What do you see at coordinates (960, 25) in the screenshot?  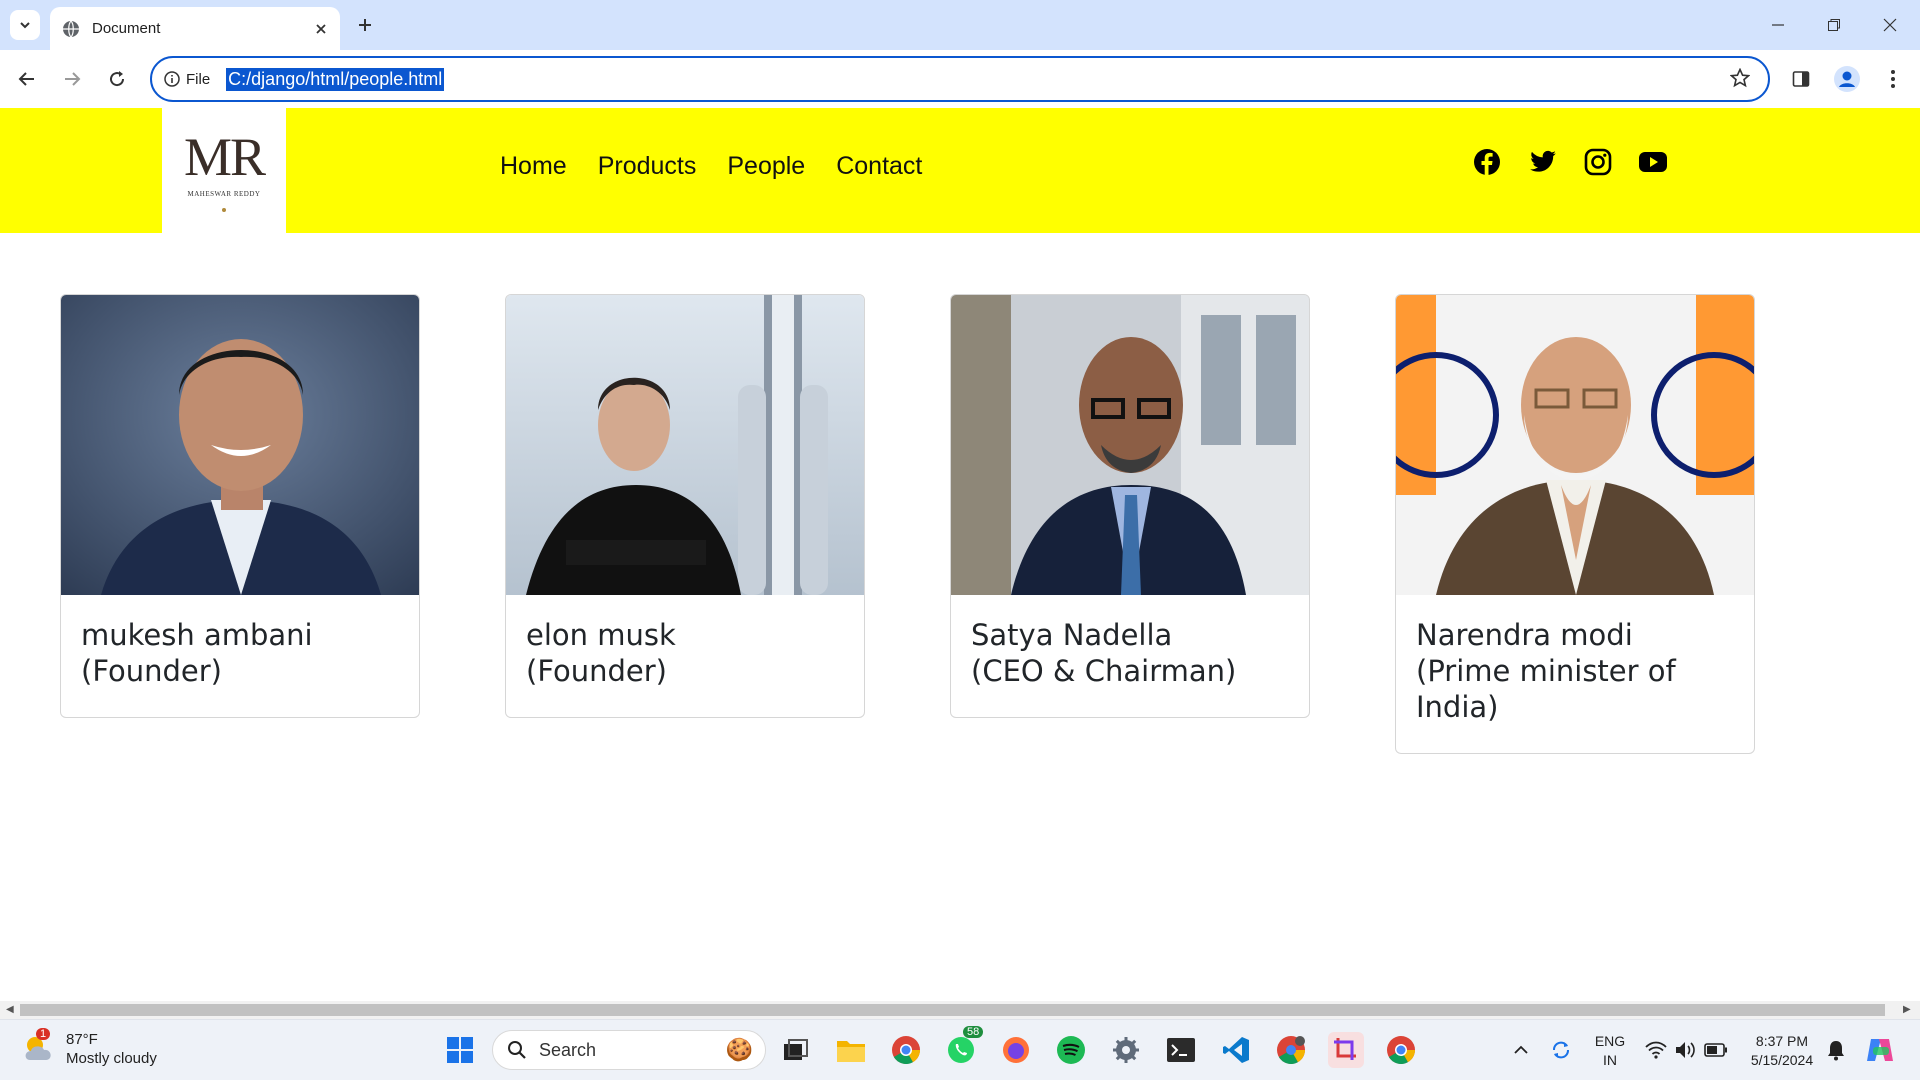 I see `browser-tab-strip: Document` at bounding box center [960, 25].